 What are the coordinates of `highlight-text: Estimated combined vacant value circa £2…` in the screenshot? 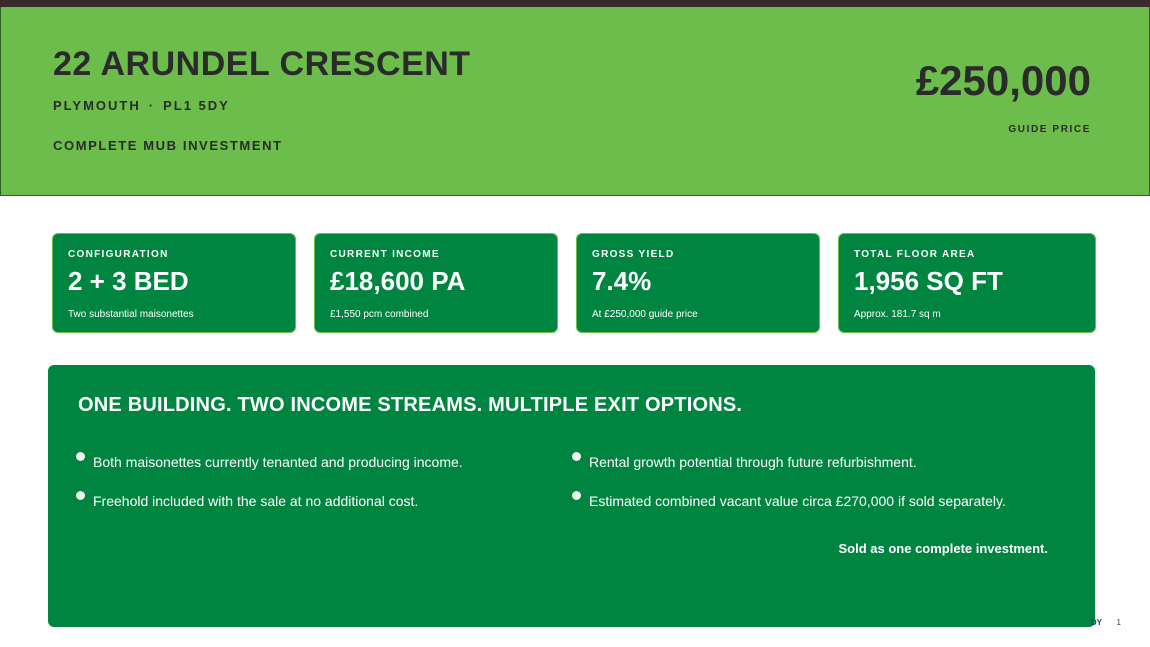 It's located at (797, 501).